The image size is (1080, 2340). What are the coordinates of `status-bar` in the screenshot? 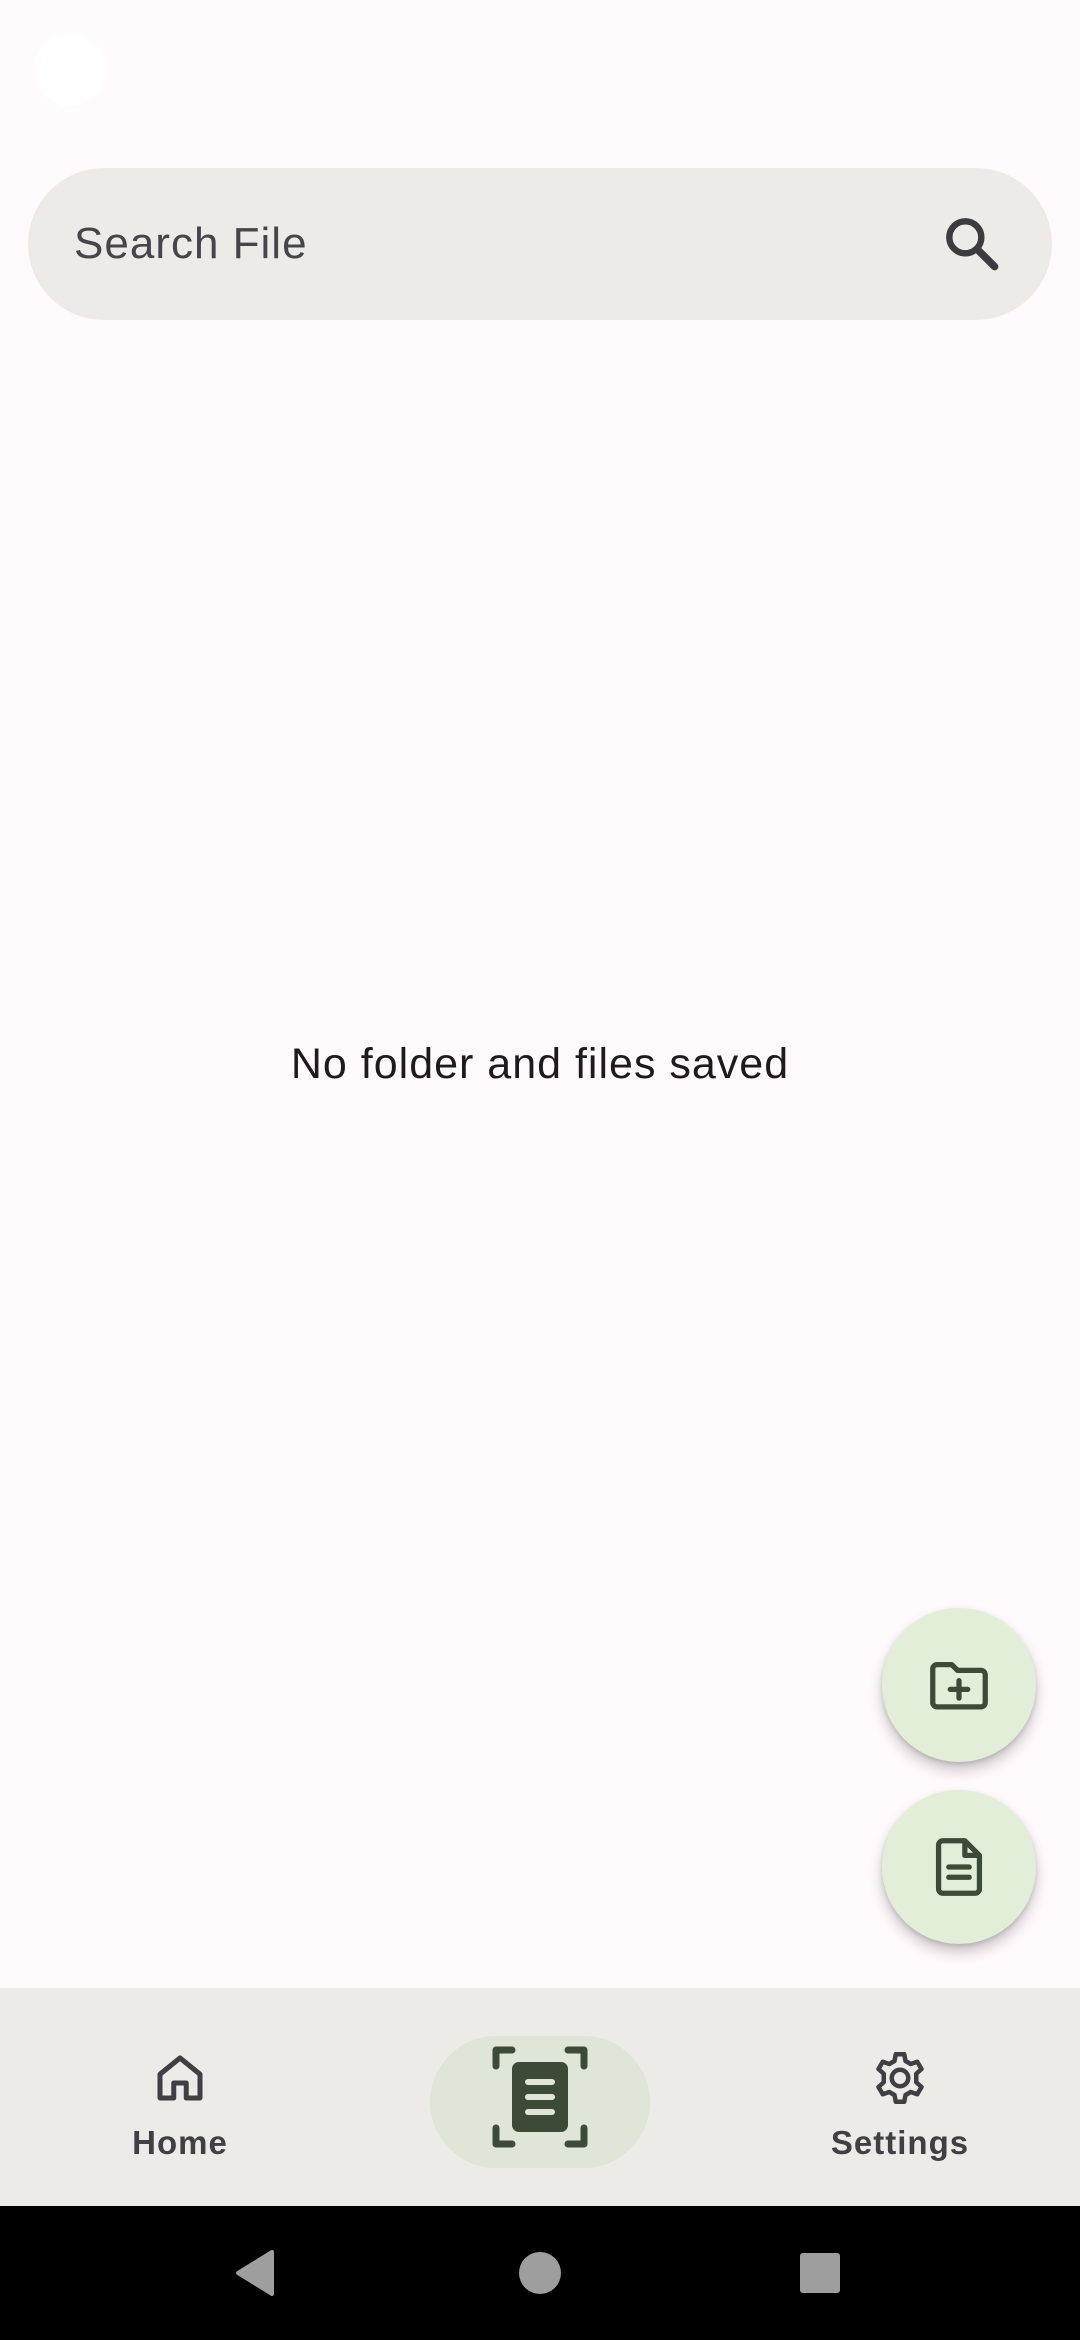 It's located at (540, 70).